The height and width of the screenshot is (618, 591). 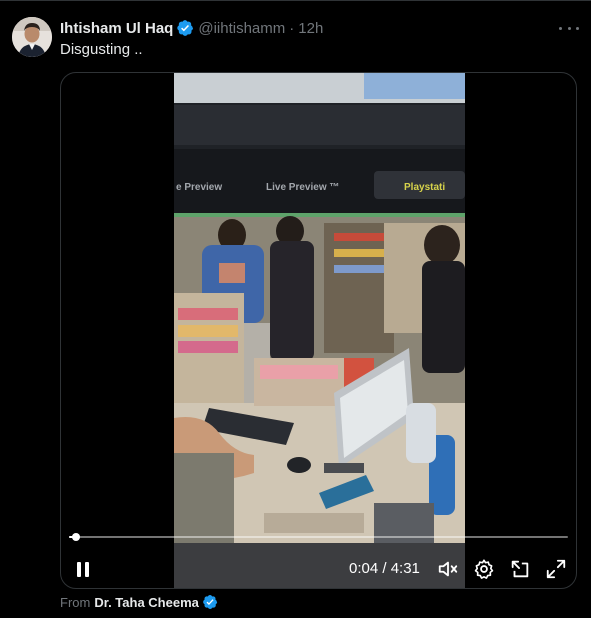 I want to click on picture-in-picture-icon, so click(x=520, y=569).